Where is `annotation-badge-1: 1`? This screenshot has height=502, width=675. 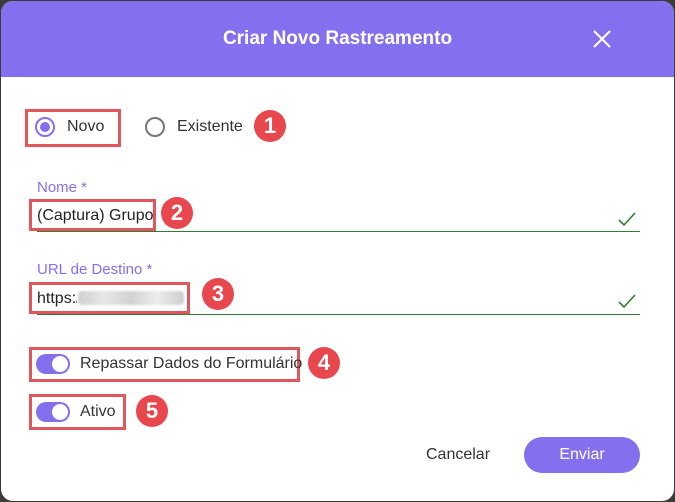
annotation-badge-1: 1 is located at coordinates (270, 126).